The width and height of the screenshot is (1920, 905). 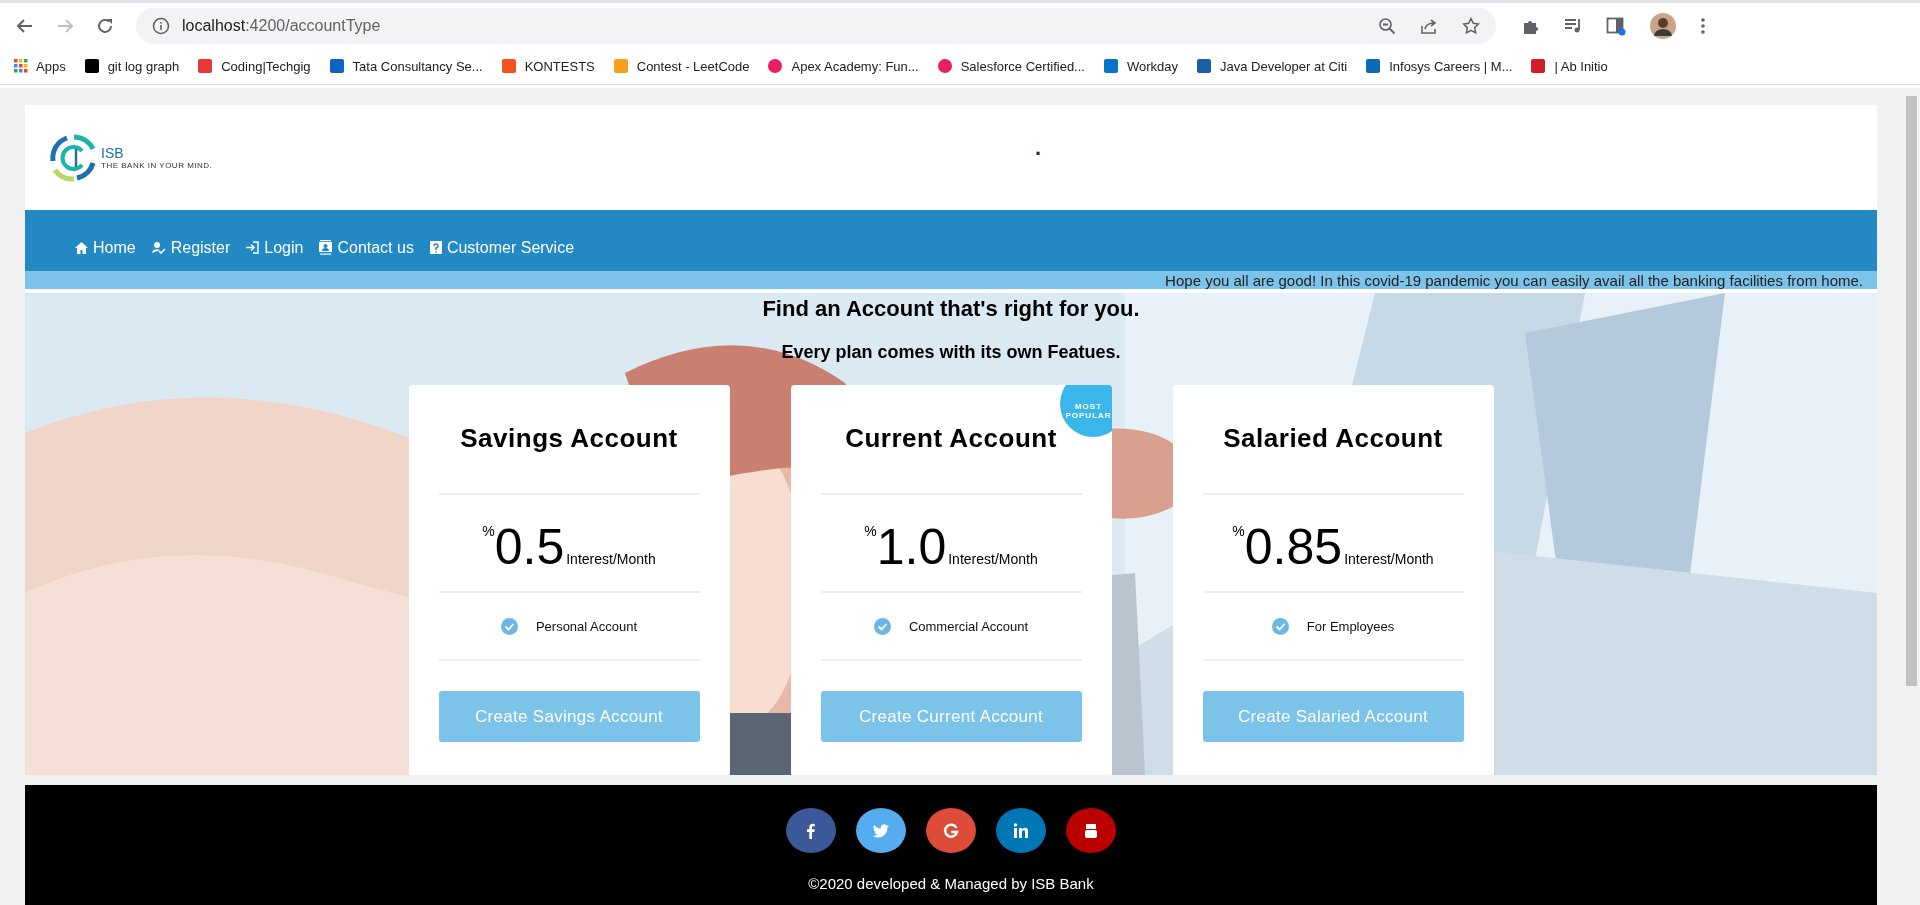 I want to click on facebook-icon, so click(x=811, y=830).